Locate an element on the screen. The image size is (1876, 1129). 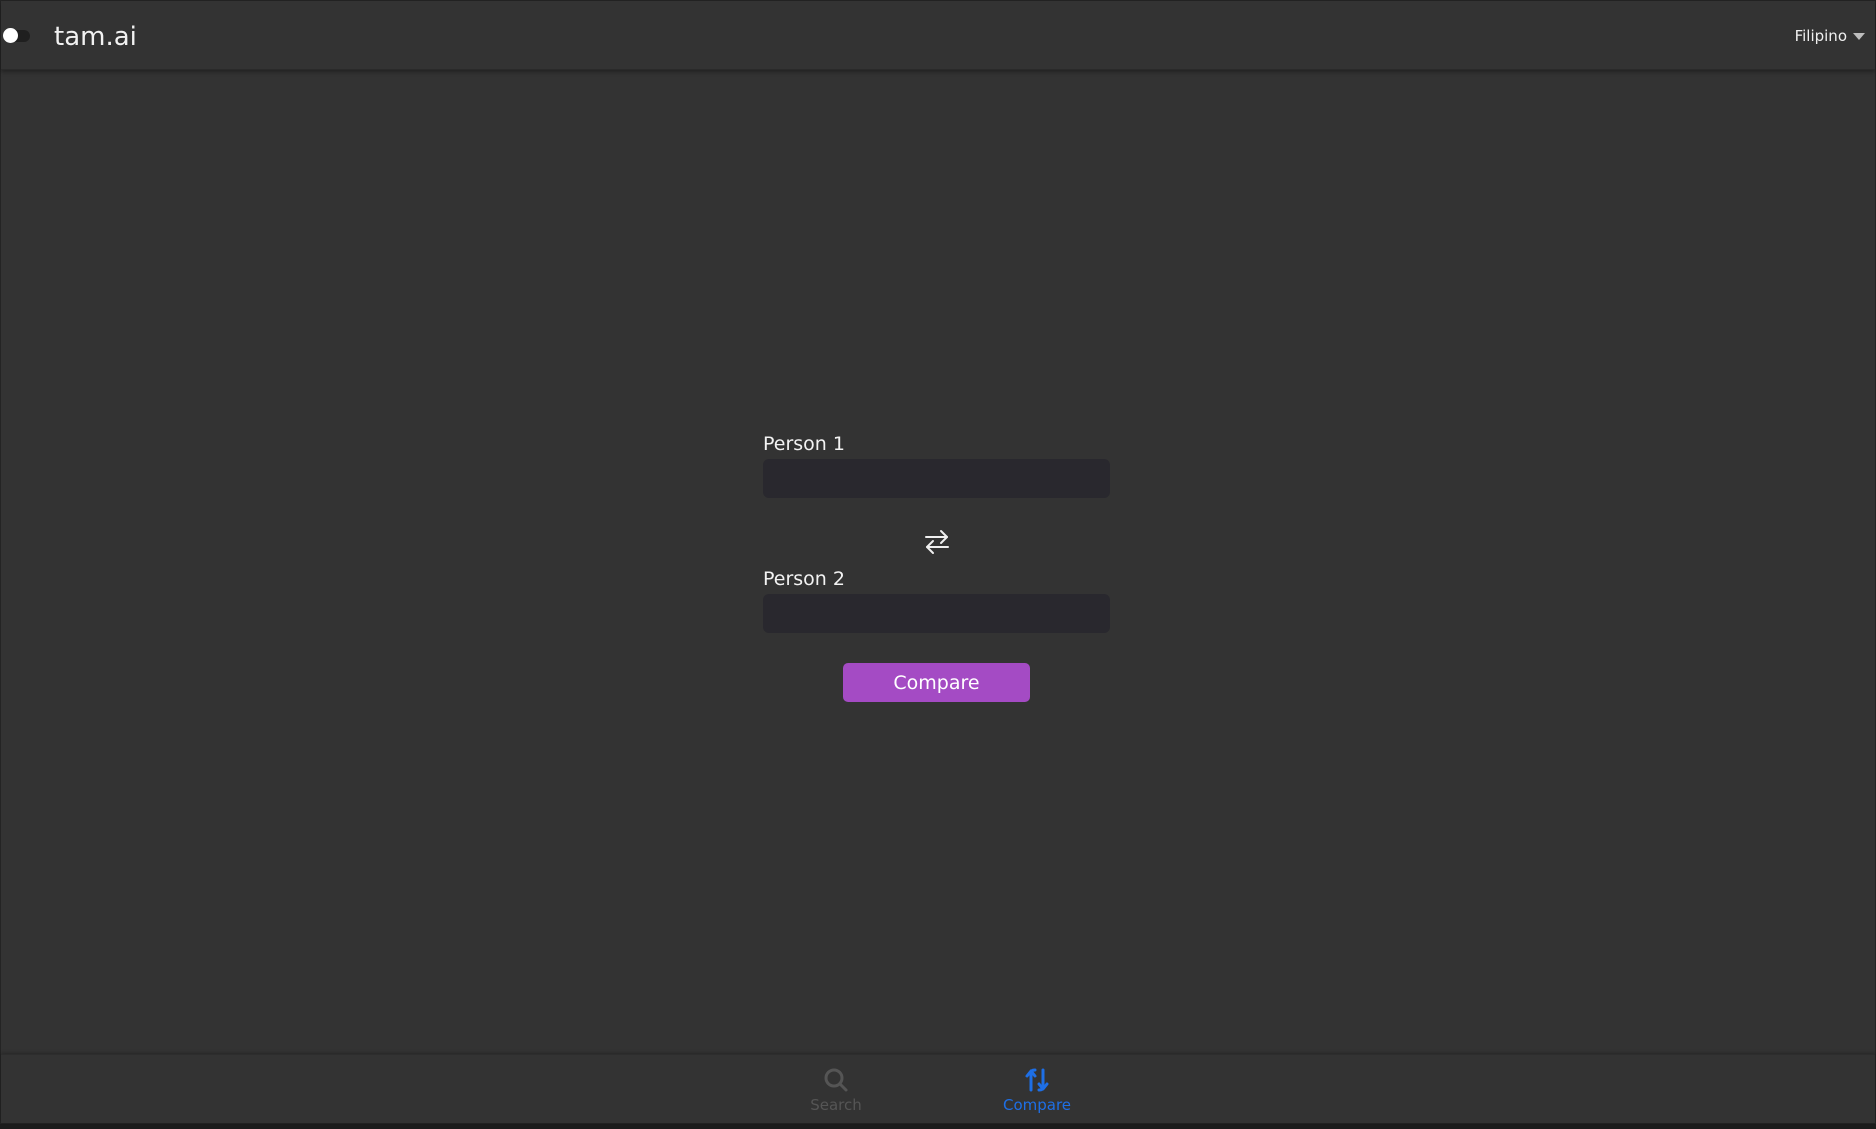
swap-arrows-icon is located at coordinates (936, 542).